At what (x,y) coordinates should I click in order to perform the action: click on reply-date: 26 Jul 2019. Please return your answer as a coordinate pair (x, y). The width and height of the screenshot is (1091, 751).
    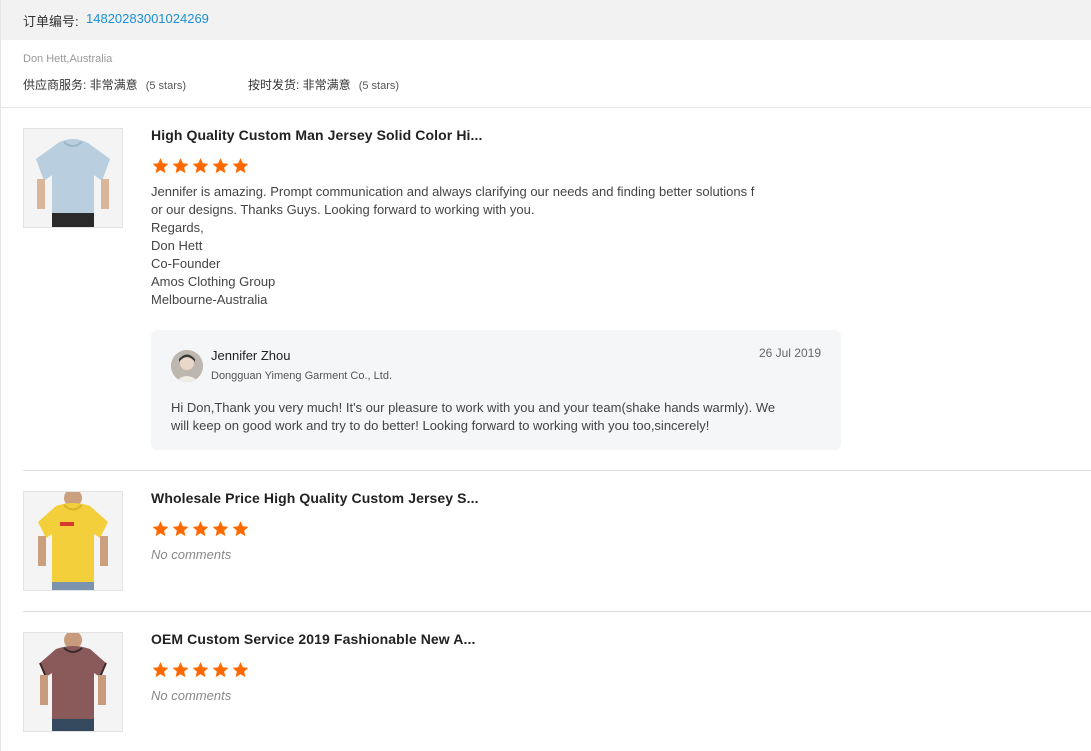
    Looking at the image, I should click on (789, 353).